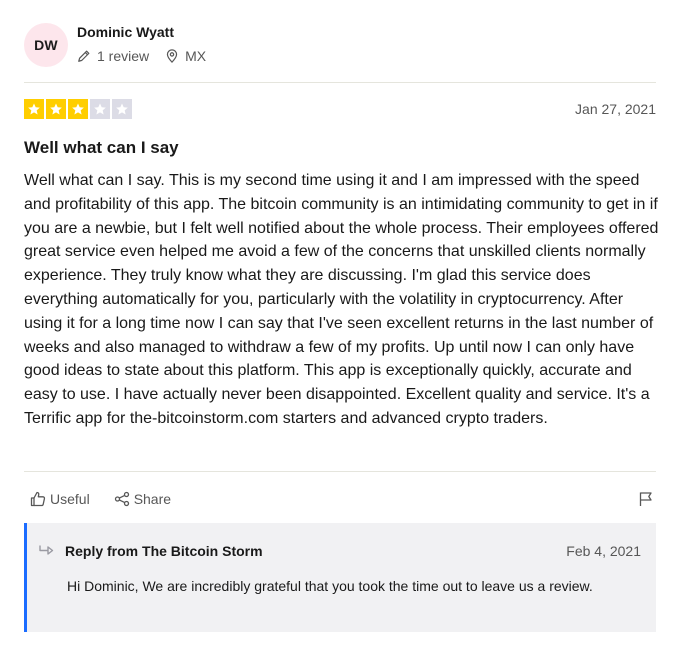 The image size is (678, 656). I want to click on consumer-meta: 1 review MX, so click(141, 56).